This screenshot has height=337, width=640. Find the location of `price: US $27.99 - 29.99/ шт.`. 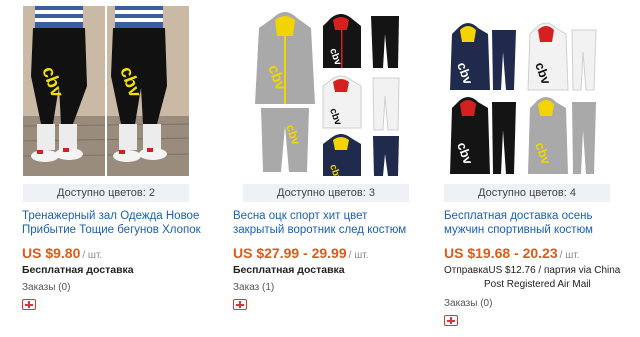

price: US $27.99 - 29.99/ шт. is located at coordinates (328, 253).